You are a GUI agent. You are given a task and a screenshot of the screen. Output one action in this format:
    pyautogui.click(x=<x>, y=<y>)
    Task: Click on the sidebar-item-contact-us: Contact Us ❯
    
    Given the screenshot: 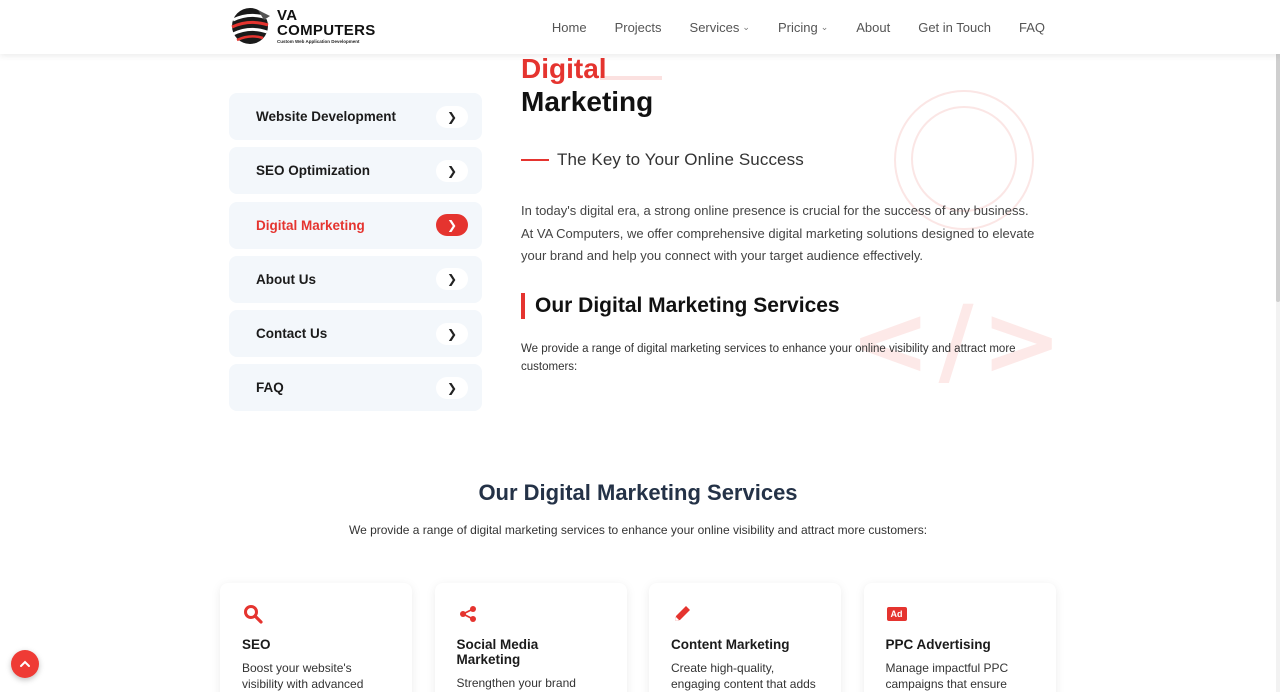 What is the action you would take?
    pyautogui.click(x=355, y=334)
    